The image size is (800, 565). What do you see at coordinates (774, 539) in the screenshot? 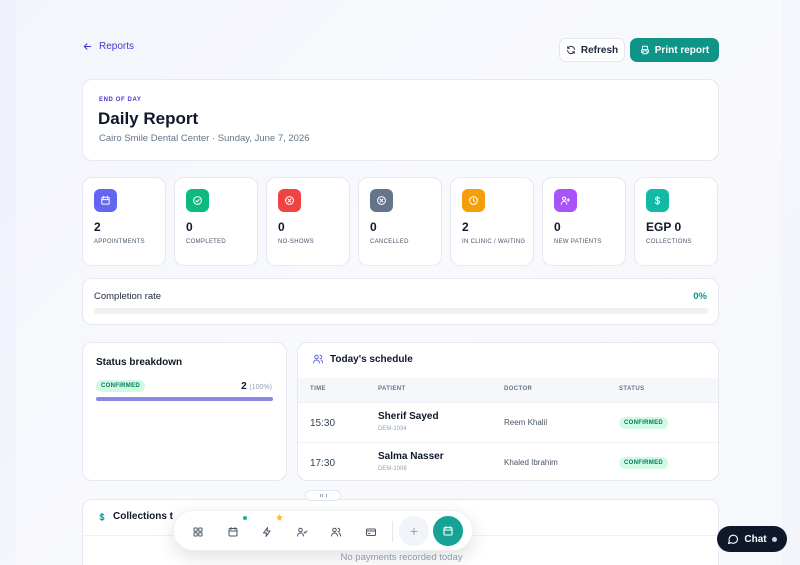
I see `status-dot` at bounding box center [774, 539].